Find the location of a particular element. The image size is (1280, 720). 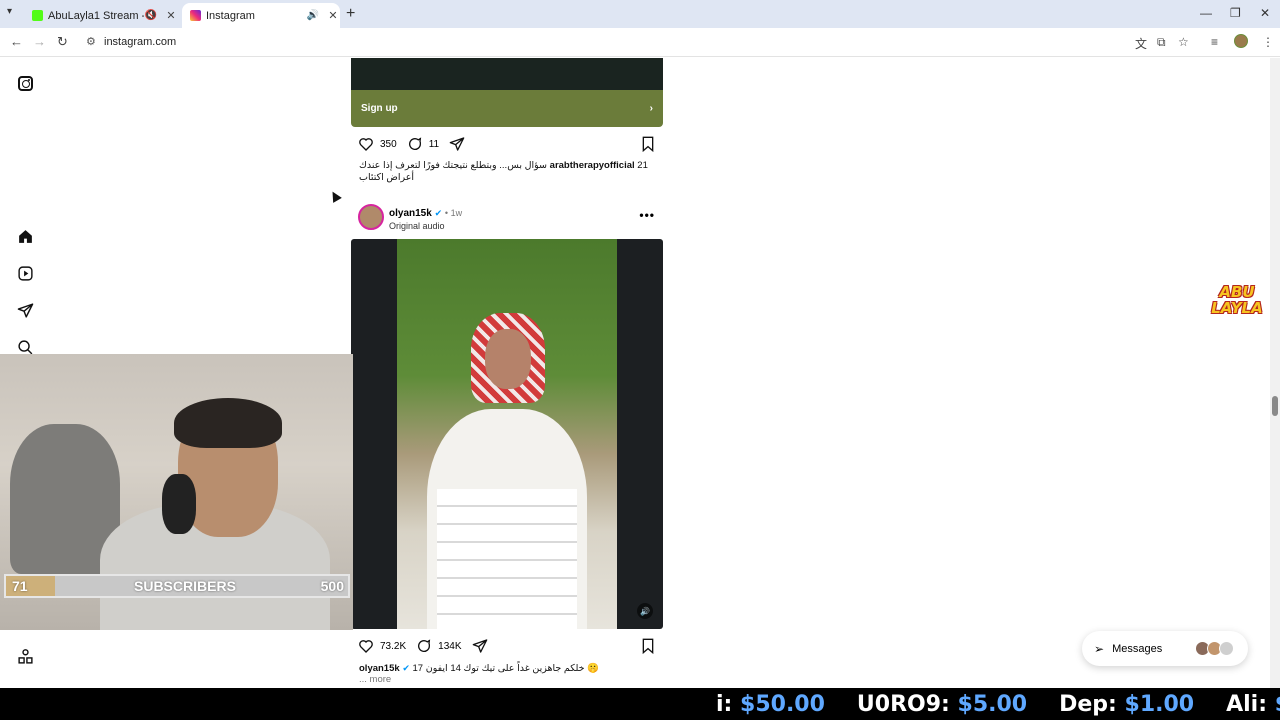

audio-playing-icon: 🔊 is located at coordinates (313, 15).